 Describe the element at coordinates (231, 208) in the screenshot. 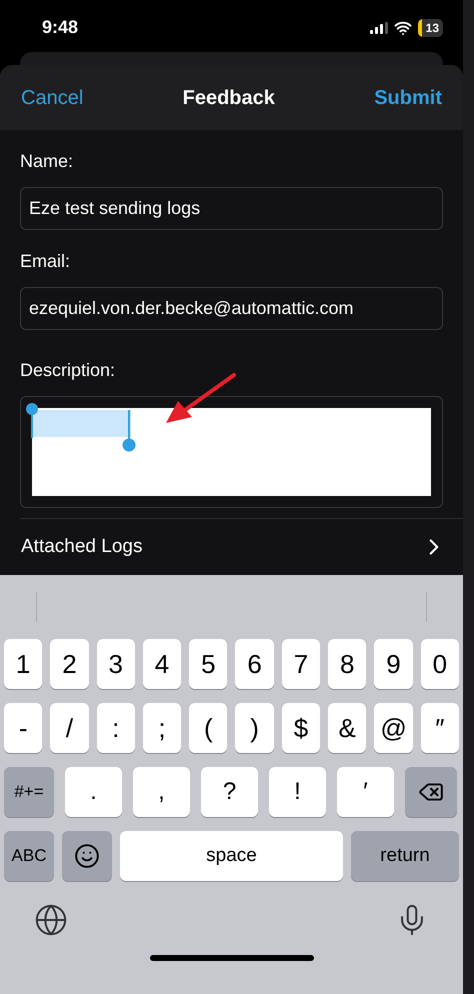

I see `text-field: Eze test sending logs` at that location.